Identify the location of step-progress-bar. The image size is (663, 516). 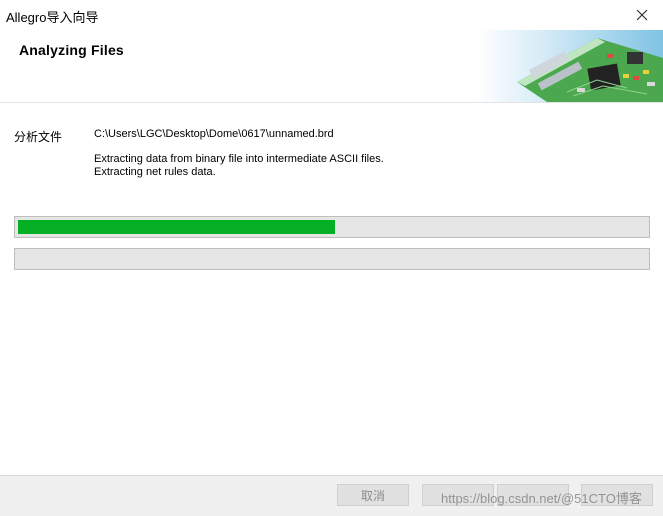
(332, 259).